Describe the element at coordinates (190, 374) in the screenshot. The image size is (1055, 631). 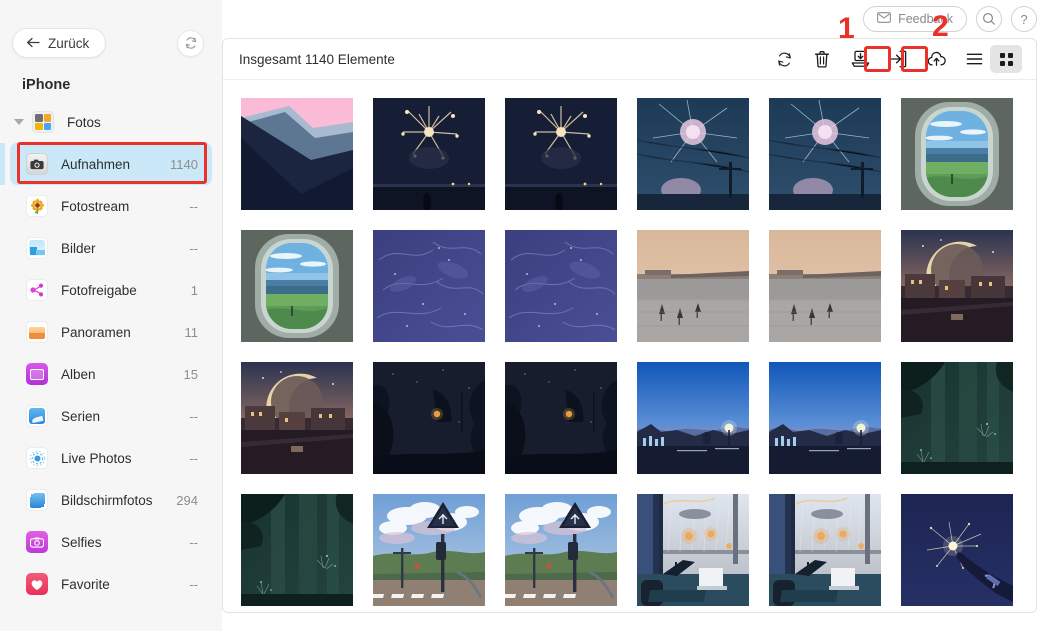
I see `sidebar-item-count: 15` at that location.